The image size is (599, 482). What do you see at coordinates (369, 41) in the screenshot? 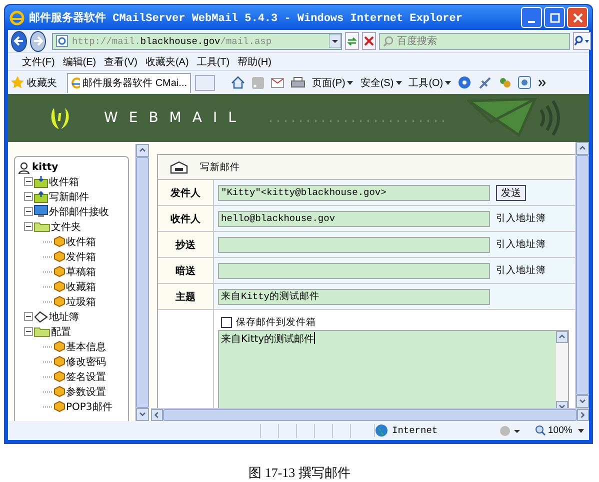
I see `stop-button` at bounding box center [369, 41].